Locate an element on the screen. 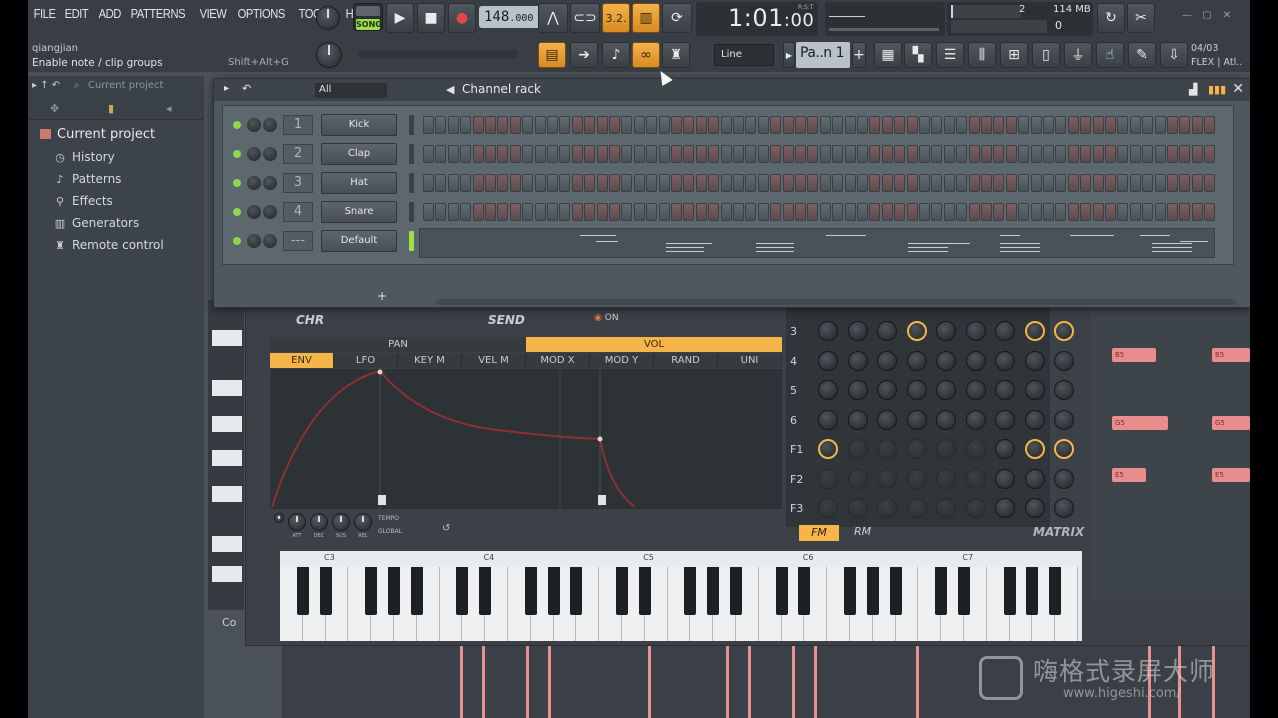 The image size is (1278, 718). pattern-prev-button: ▶ is located at coordinates (789, 55).